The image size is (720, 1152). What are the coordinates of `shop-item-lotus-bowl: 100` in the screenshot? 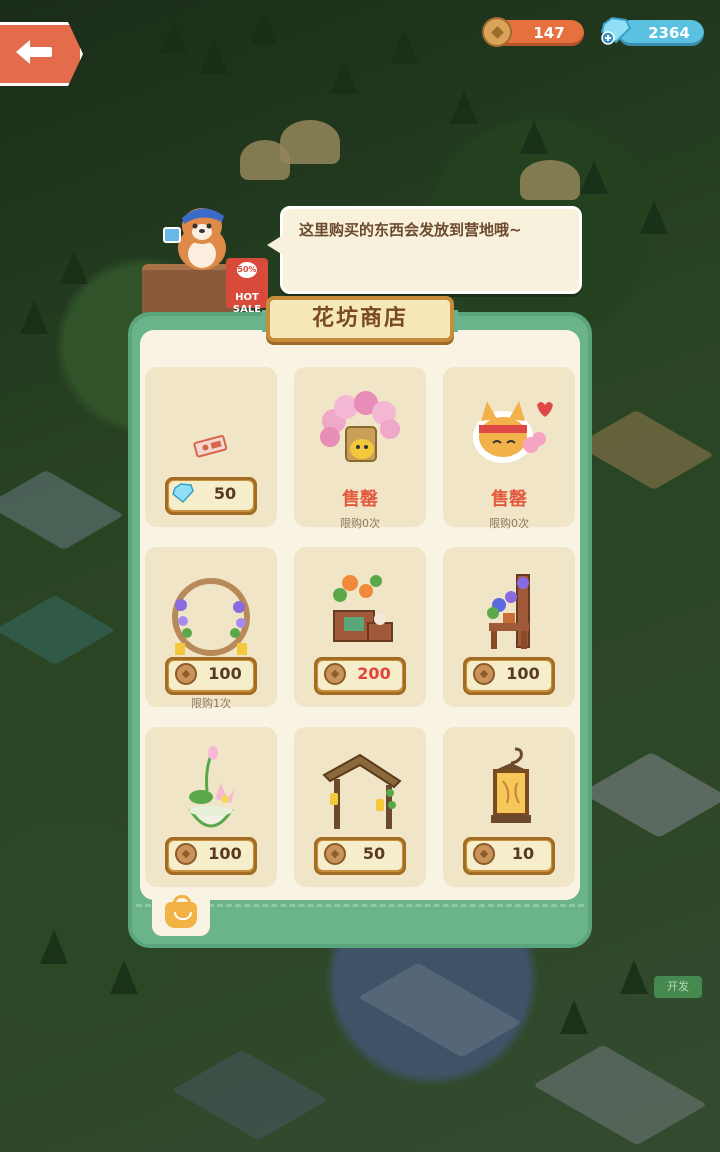 It's located at (211, 807).